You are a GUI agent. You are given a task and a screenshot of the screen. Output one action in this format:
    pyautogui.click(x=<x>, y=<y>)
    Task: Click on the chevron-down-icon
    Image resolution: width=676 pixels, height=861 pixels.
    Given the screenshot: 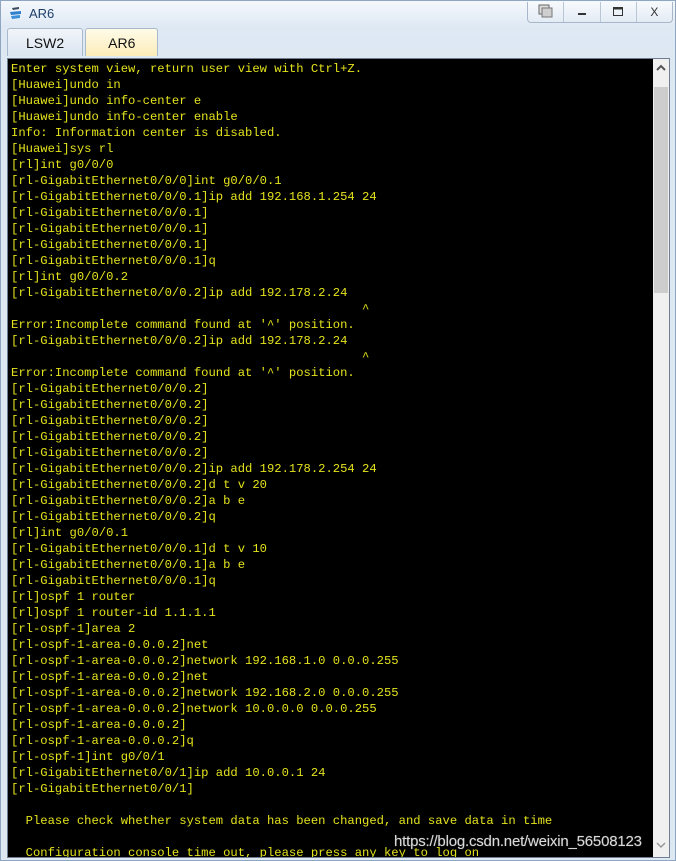 What is the action you would take?
    pyautogui.click(x=661, y=846)
    